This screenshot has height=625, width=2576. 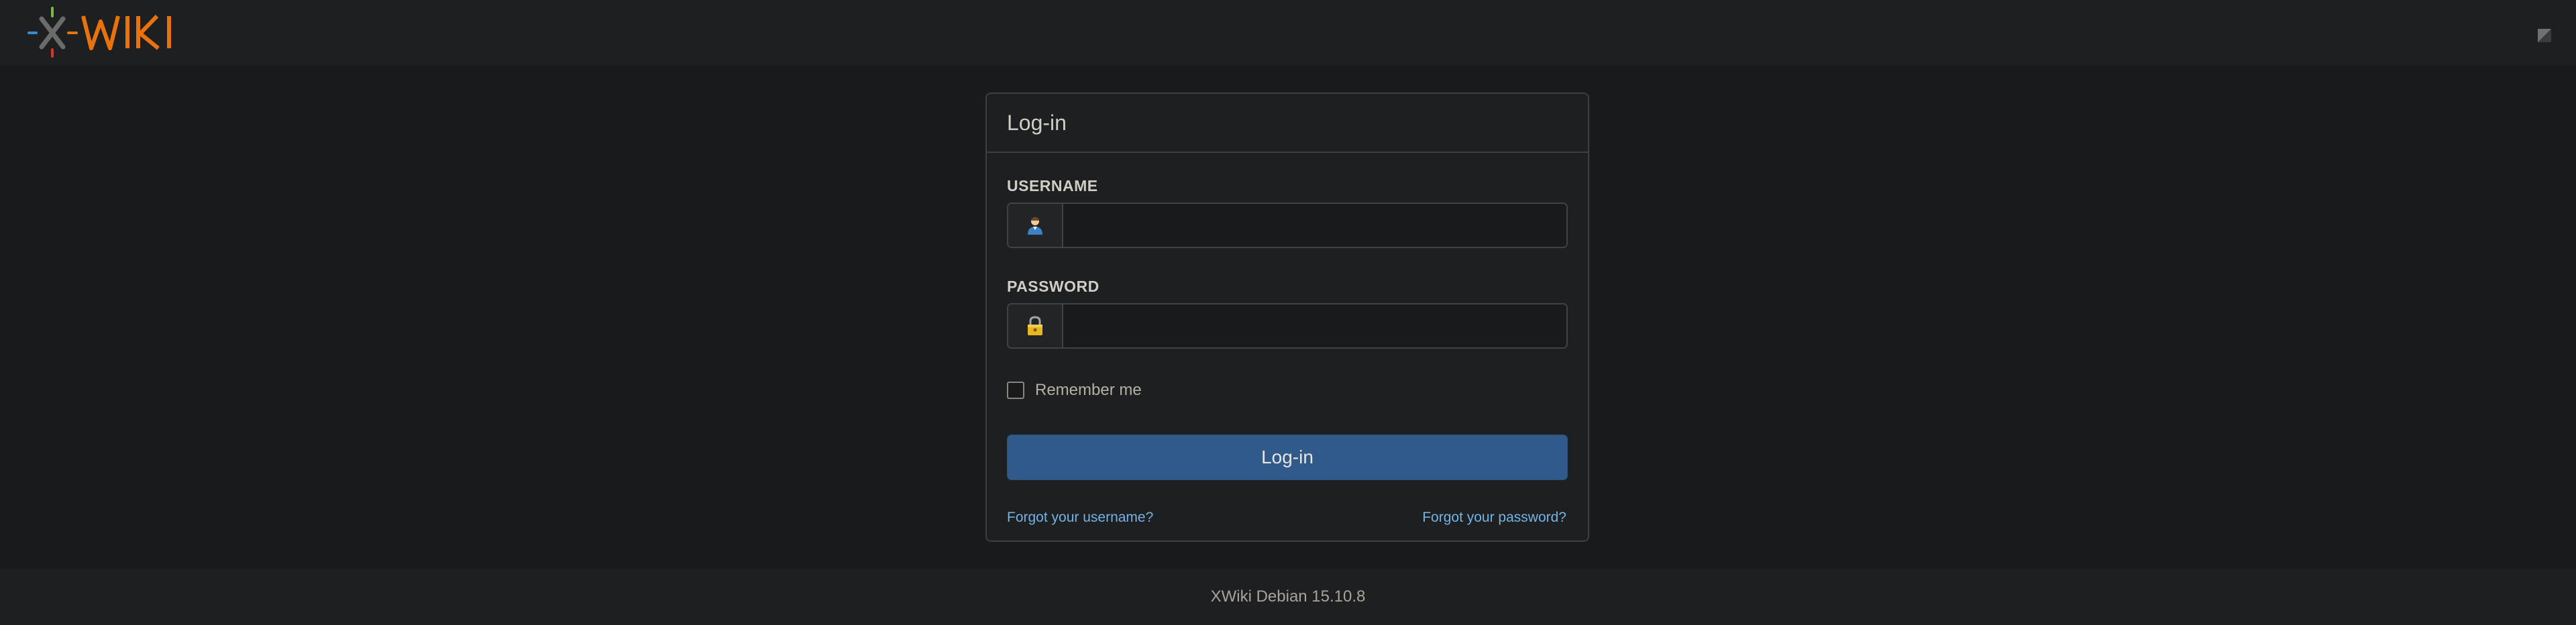 I want to click on footer: XWiki Debian 15.10.8, so click(x=1288, y=597).